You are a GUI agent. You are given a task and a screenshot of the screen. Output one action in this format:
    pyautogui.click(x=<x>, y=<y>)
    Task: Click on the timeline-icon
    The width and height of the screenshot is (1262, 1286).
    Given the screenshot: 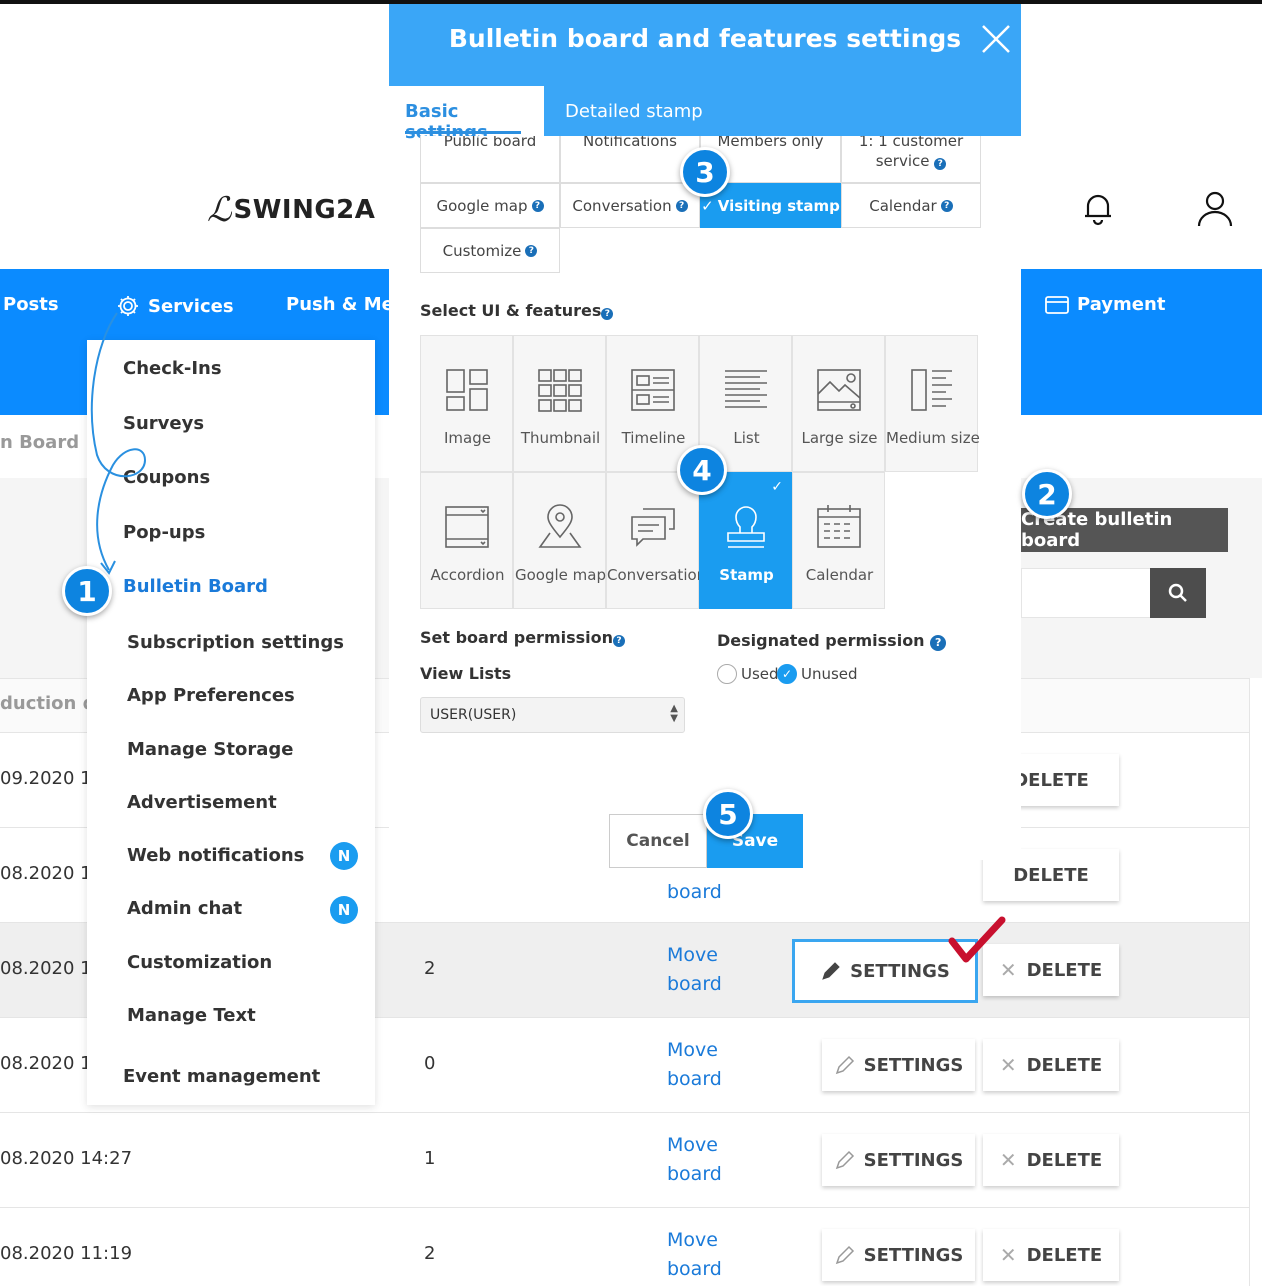 What is the action you would take?
    pyautogui.click(x=653, y=390)
    